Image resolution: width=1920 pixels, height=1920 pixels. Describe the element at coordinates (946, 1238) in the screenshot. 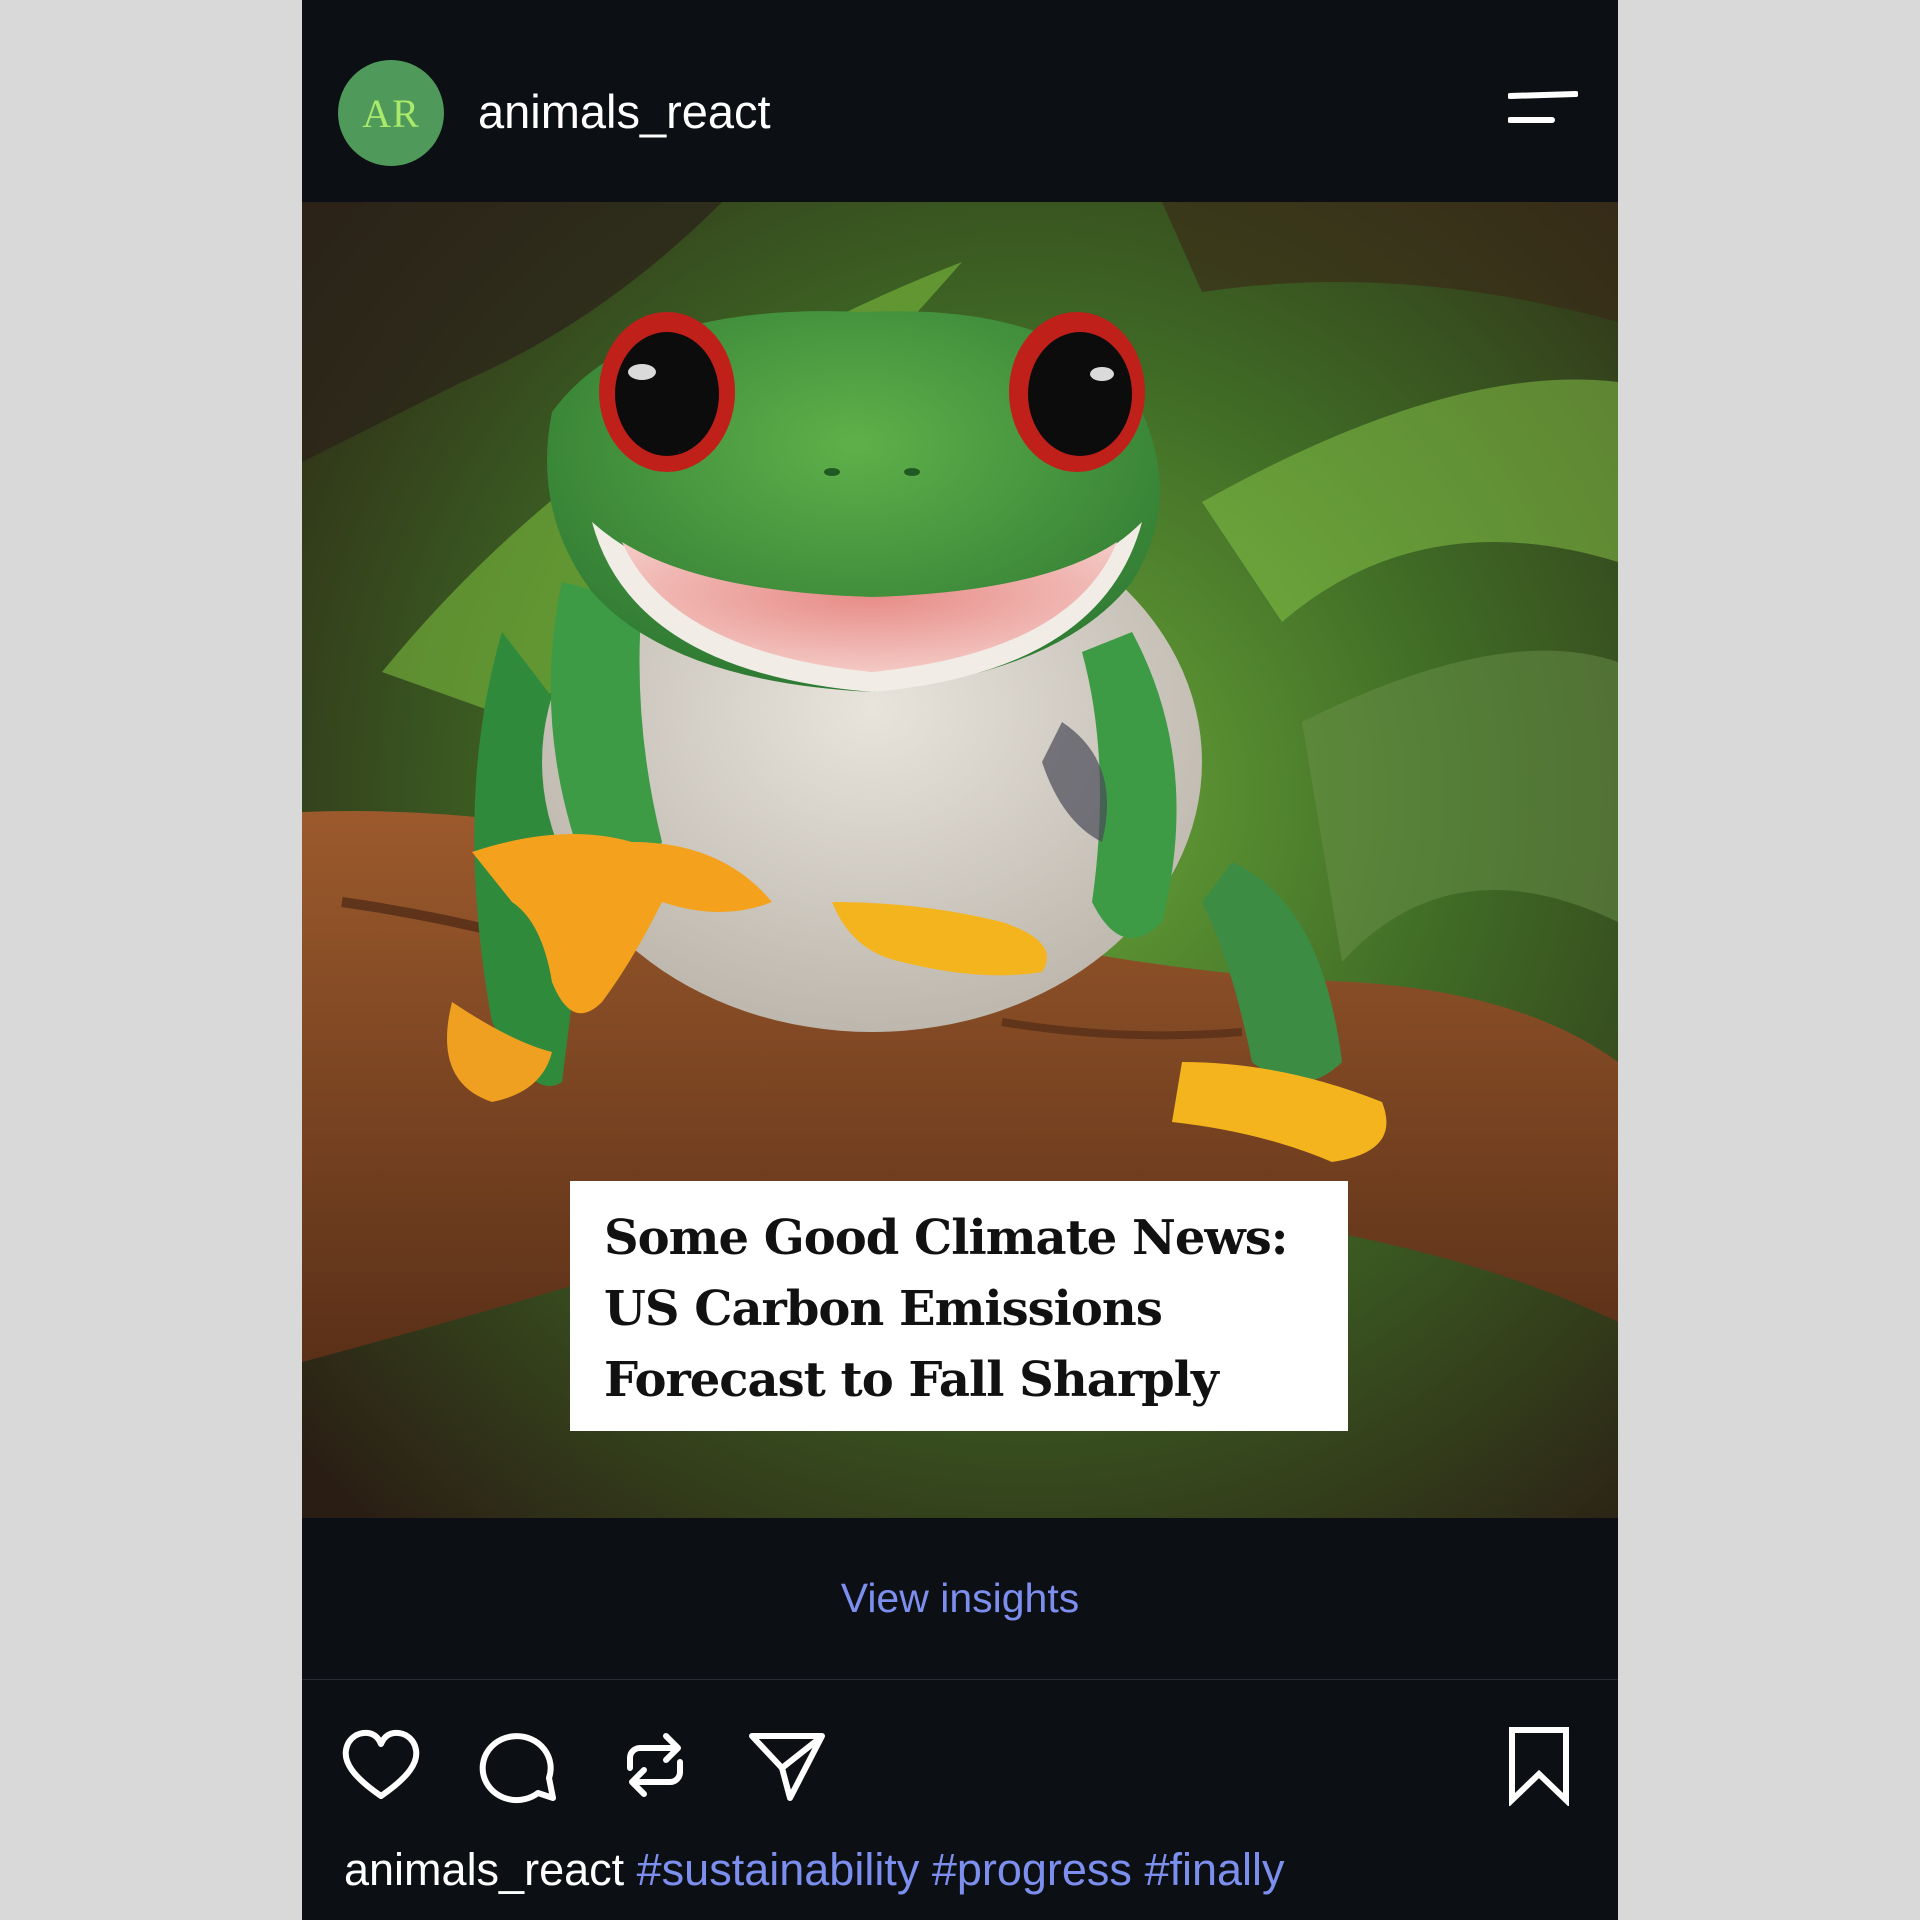

I see `headline-line: Some Good Climate News:` at that location.